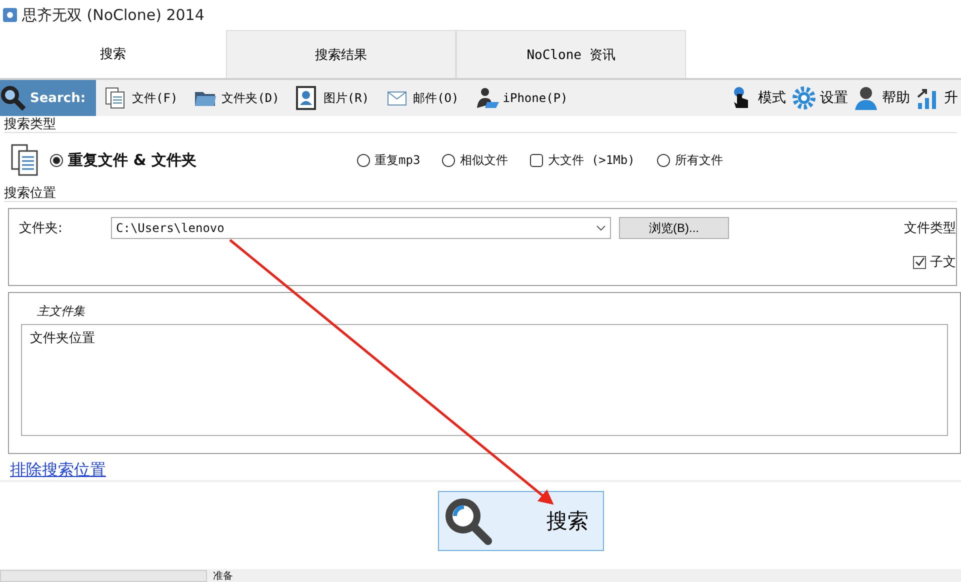  I want to click on chevron-down-icon, so click(601, 228).